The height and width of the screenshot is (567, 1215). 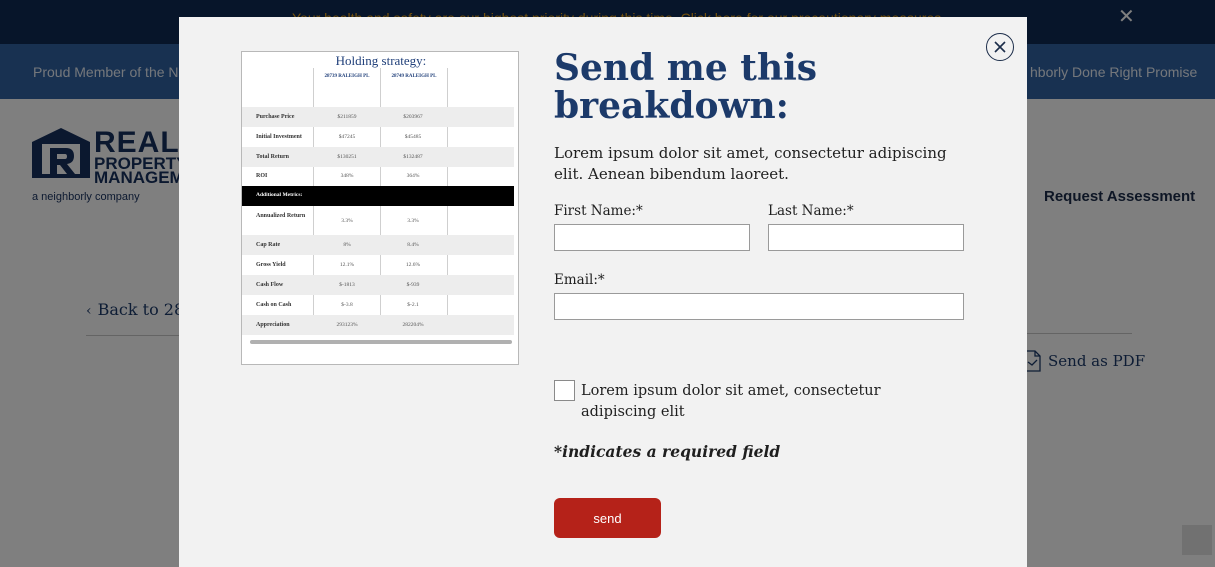 I want to click on row-value: 348%, so click(x=347, y=176).